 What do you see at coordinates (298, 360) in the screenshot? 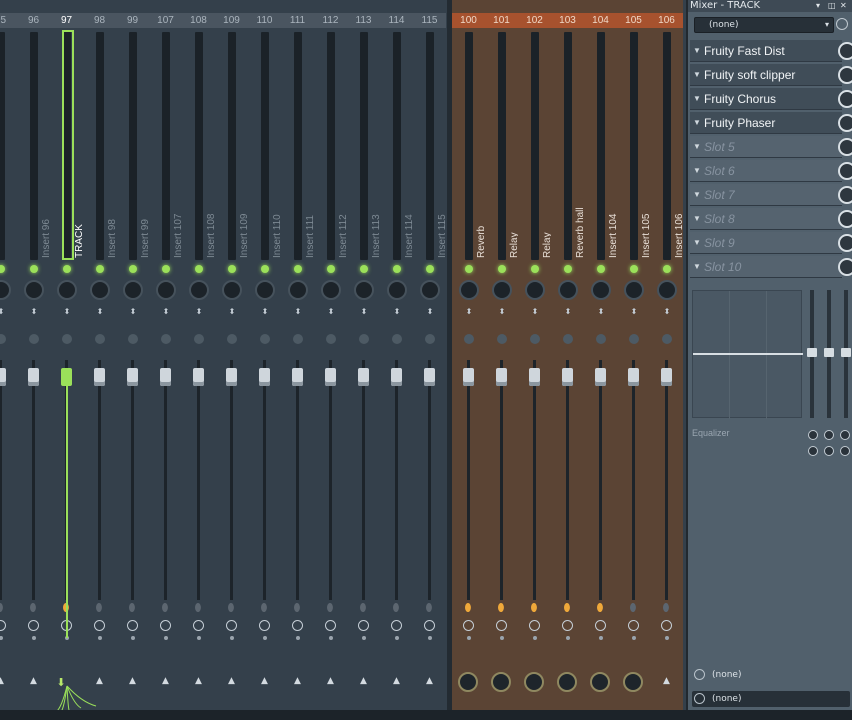
I see `mixer-strip: 111 Insert 111 ⬍ ⬮ ▲` at bounding box center [298, 360].